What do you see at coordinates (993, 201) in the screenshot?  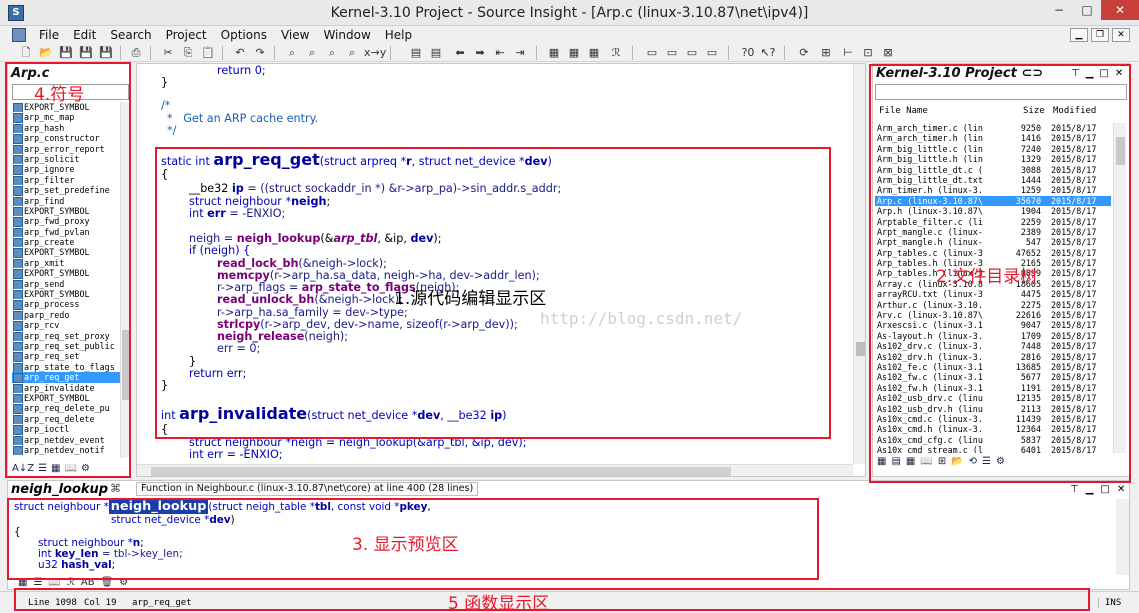 I see `file-list-row: Arp.c (linux-3.10.87\ 35670 2015/8/17` at bounding box center [993, 201].